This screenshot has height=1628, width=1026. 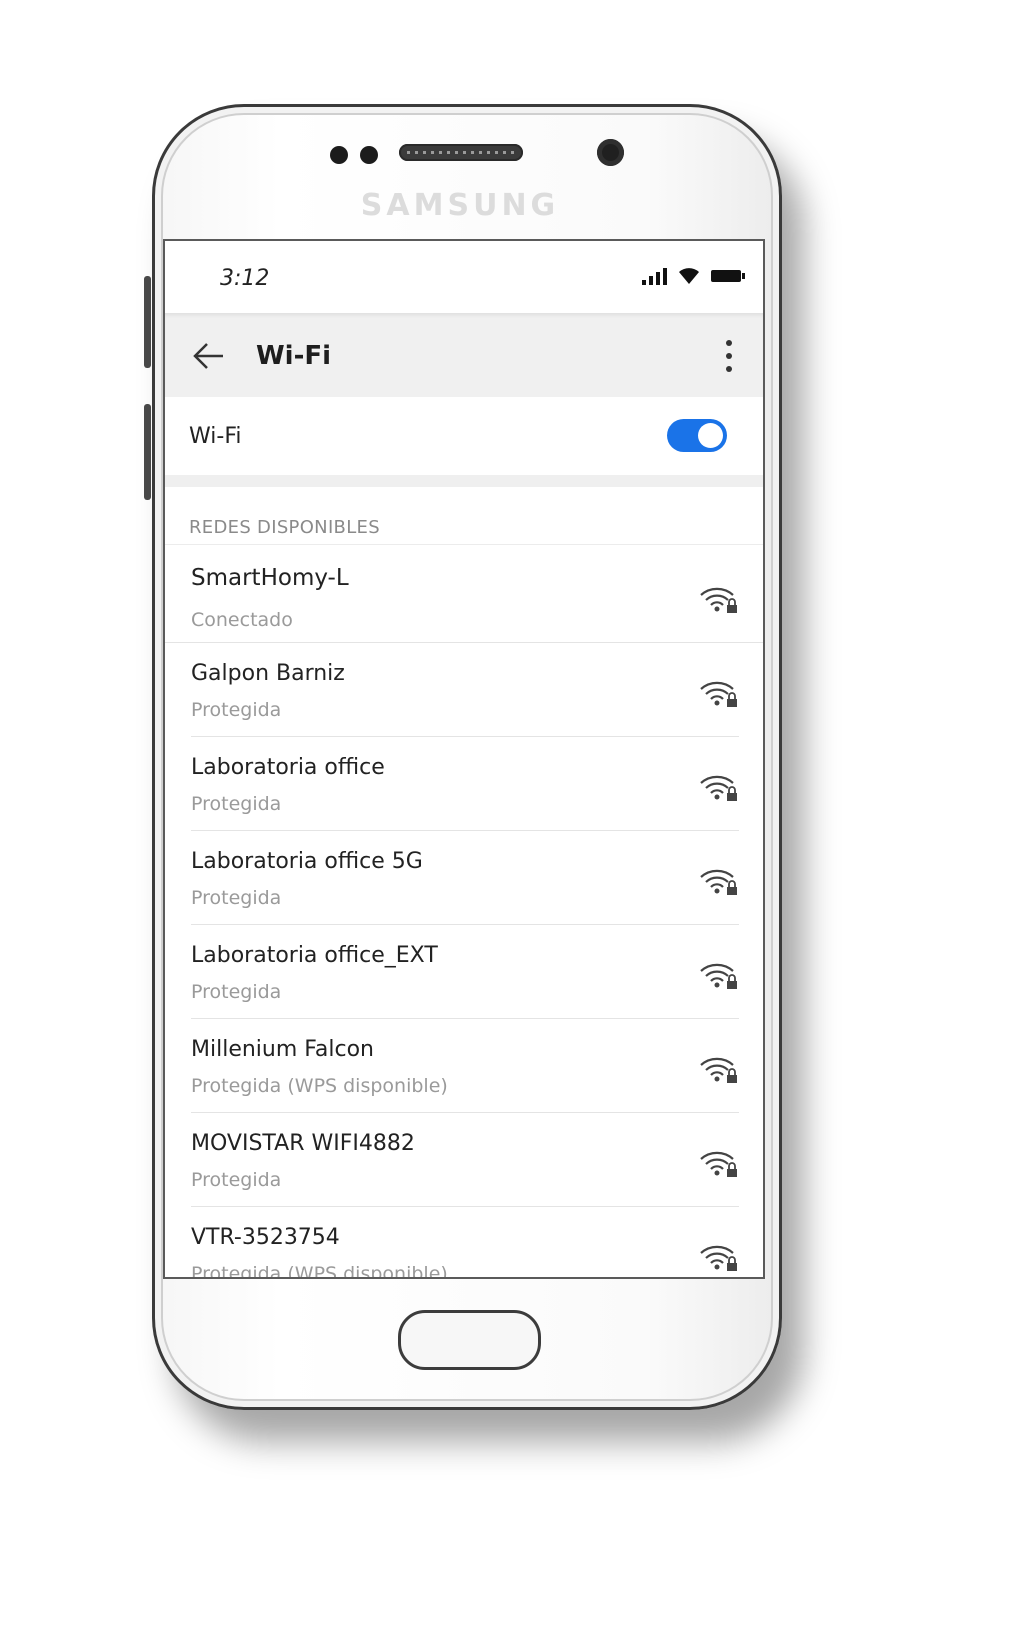 I want to click on status-icons, so click(x=693, y=274).